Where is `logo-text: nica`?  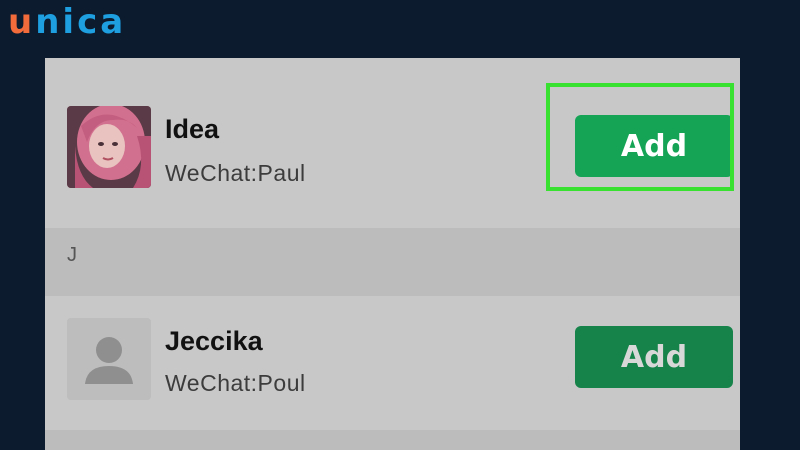 logo-text: nica is located at coordinates (81, 22).